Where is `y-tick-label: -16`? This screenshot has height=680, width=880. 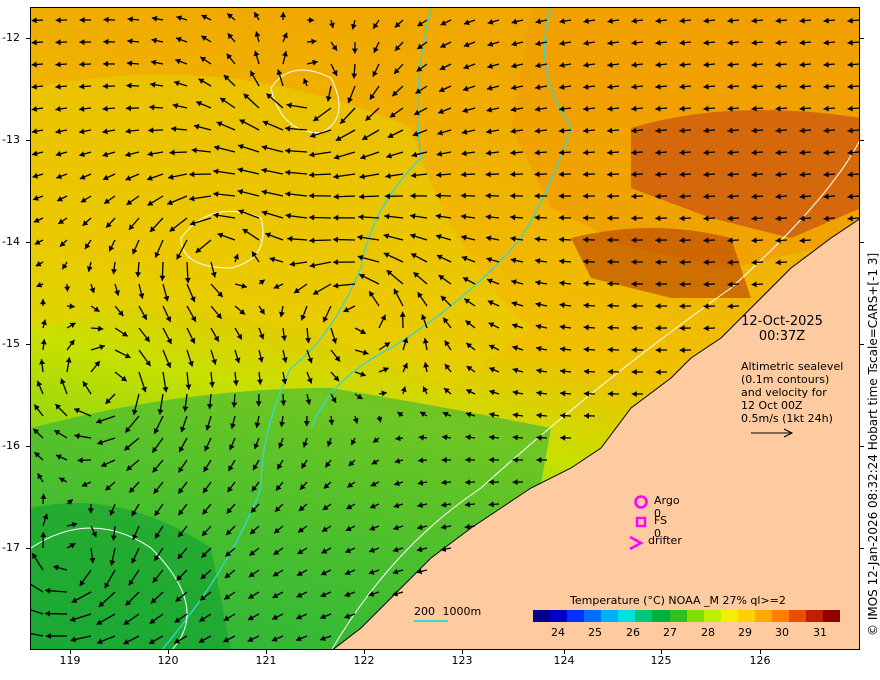 y-tick-label: -16 is located at coordinates (11, 445).